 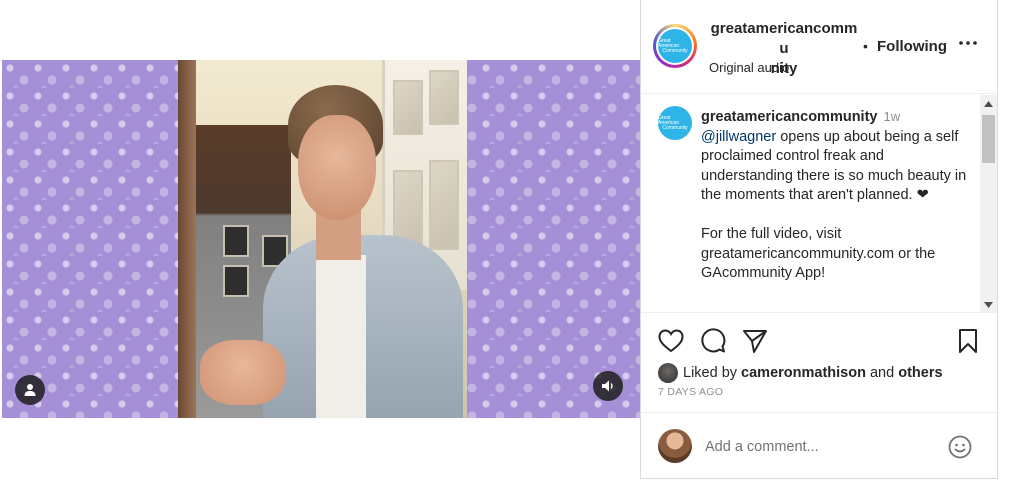 I want to click on logo-text-top: Great American, so click(x=669, y=43).